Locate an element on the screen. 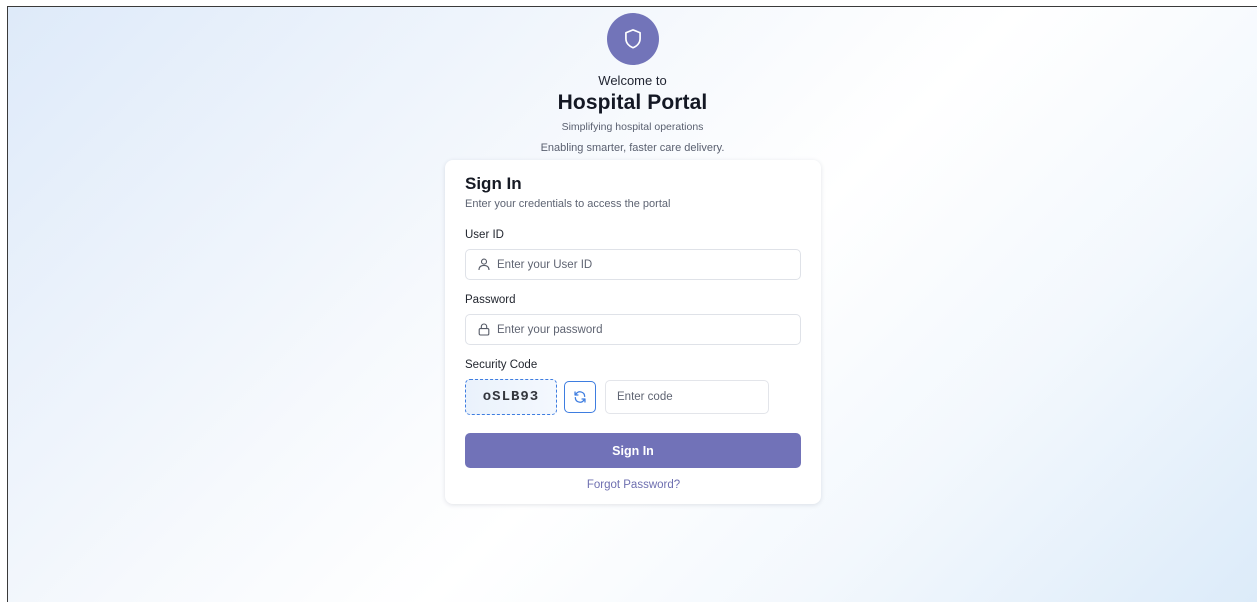 The width and height of the screenshot is (1257, 602). tagline-secondary: Enabling smarter, faster care delivery. is located at coordinates (632, 148).